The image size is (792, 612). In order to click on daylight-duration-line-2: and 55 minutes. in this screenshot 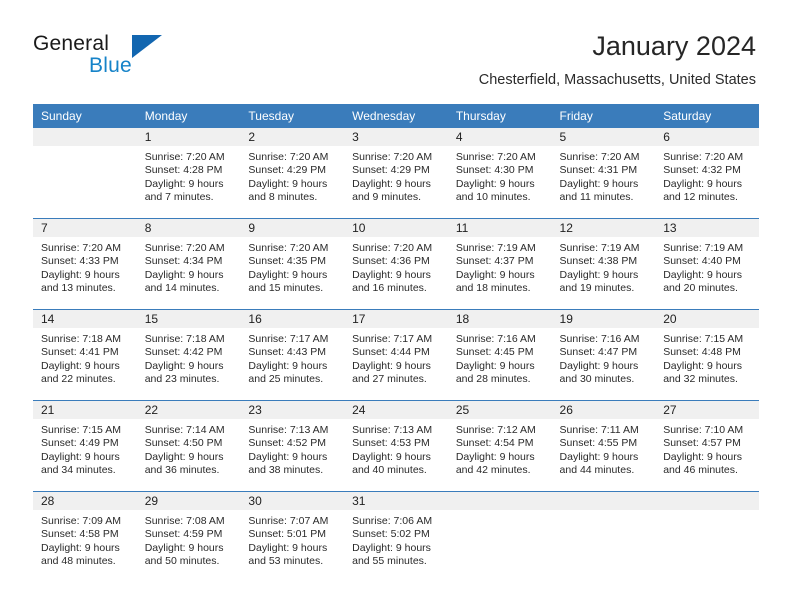, I will do `click(389, 561)`.